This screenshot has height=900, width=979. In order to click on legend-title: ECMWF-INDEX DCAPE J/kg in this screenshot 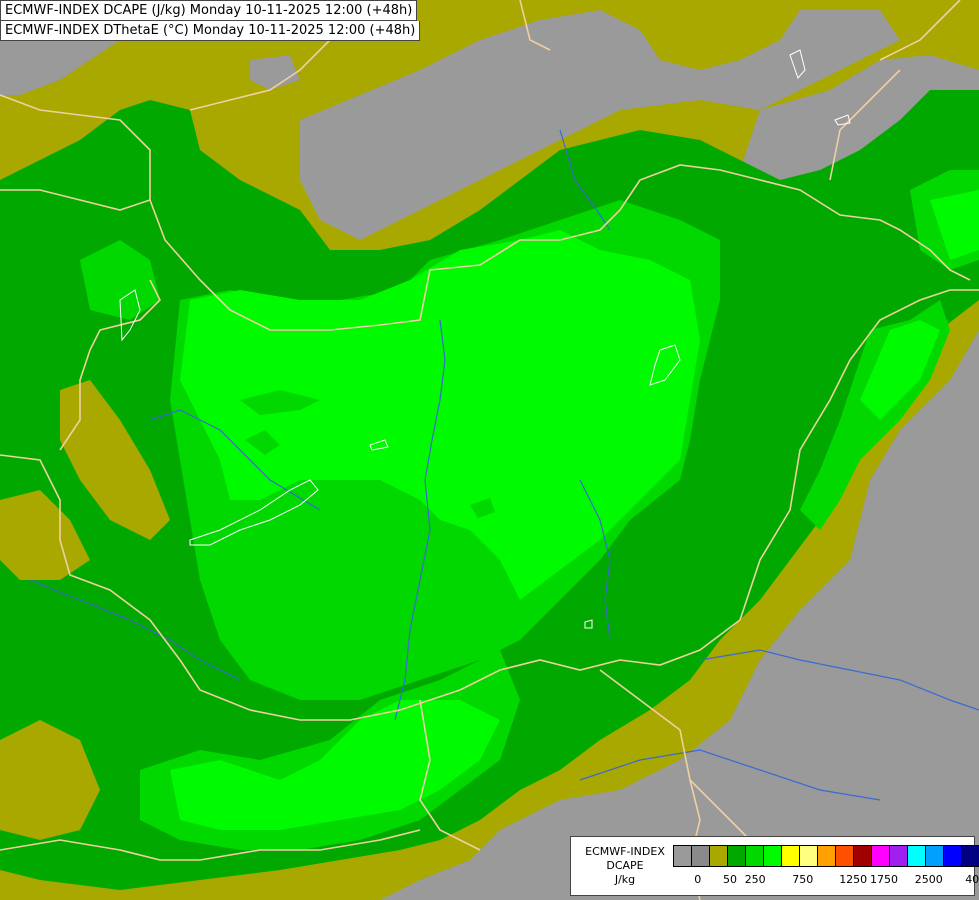, I will do `click(625, 866)`.